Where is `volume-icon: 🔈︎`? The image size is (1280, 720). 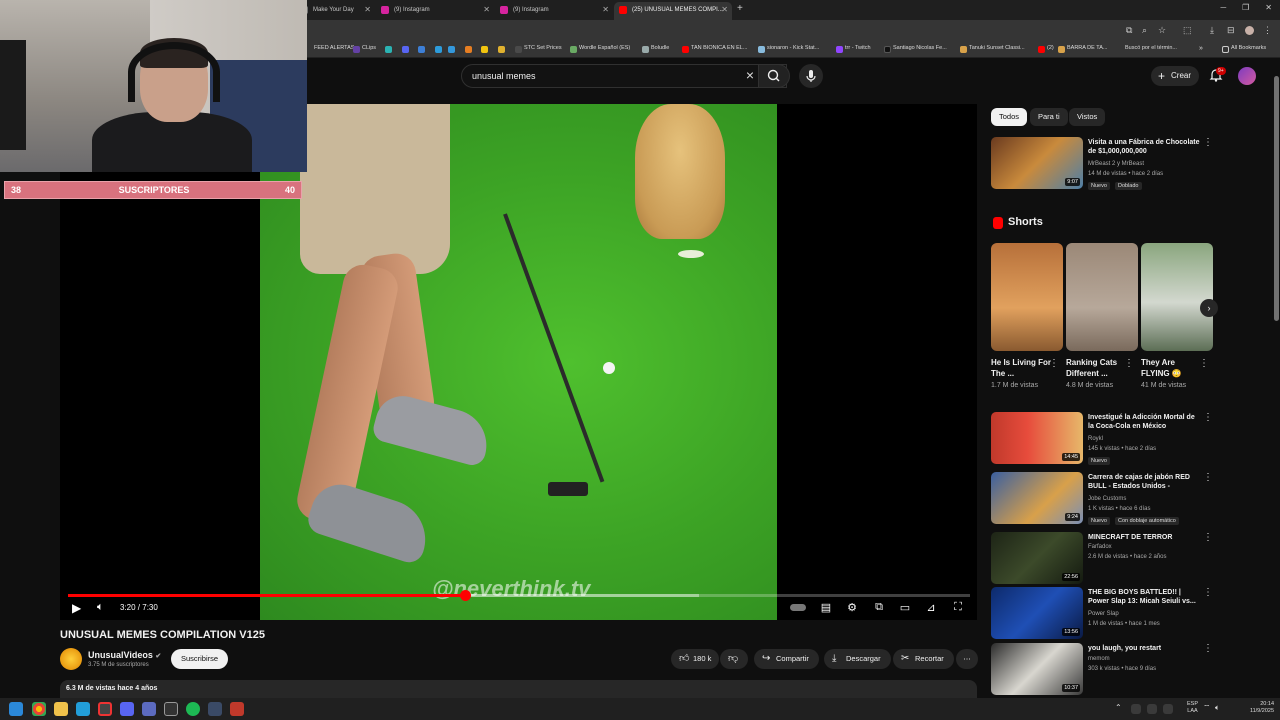
volume-icon: 🔈︎ is located at coordinates (1217, 708).